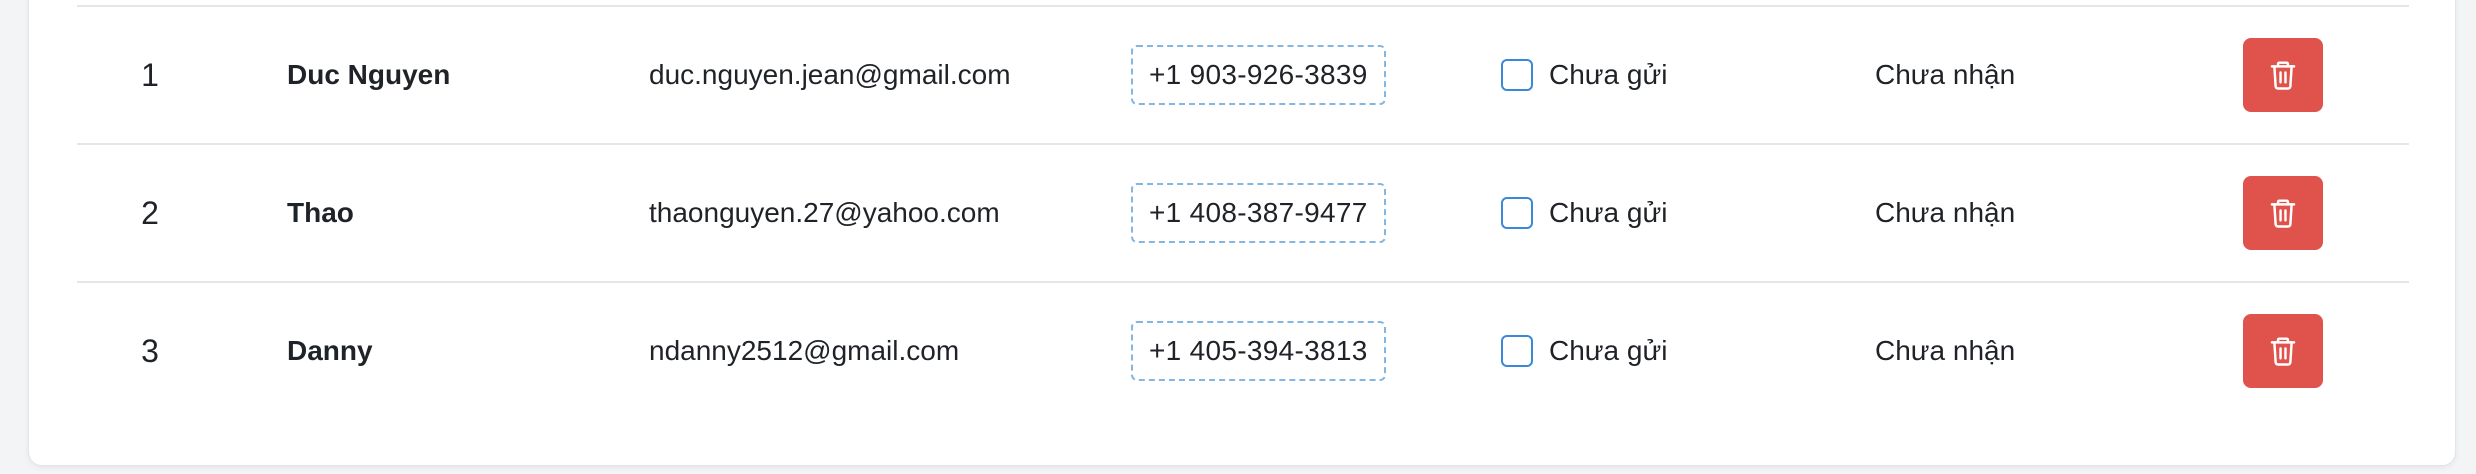  I want to click on row-index: 3, so click(150, 350).